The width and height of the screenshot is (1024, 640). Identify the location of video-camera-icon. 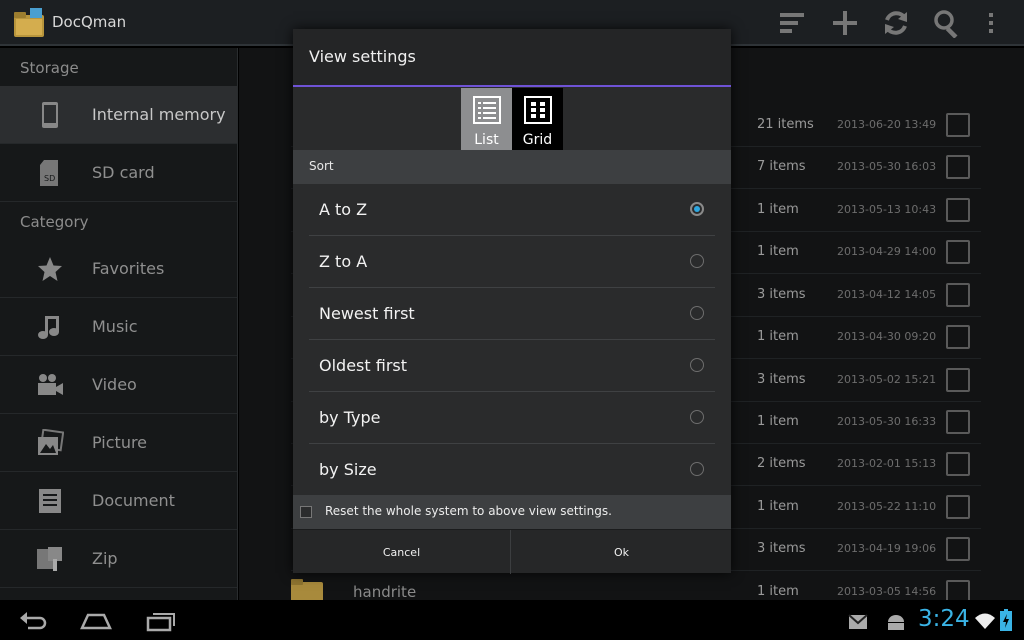
(50, 384).